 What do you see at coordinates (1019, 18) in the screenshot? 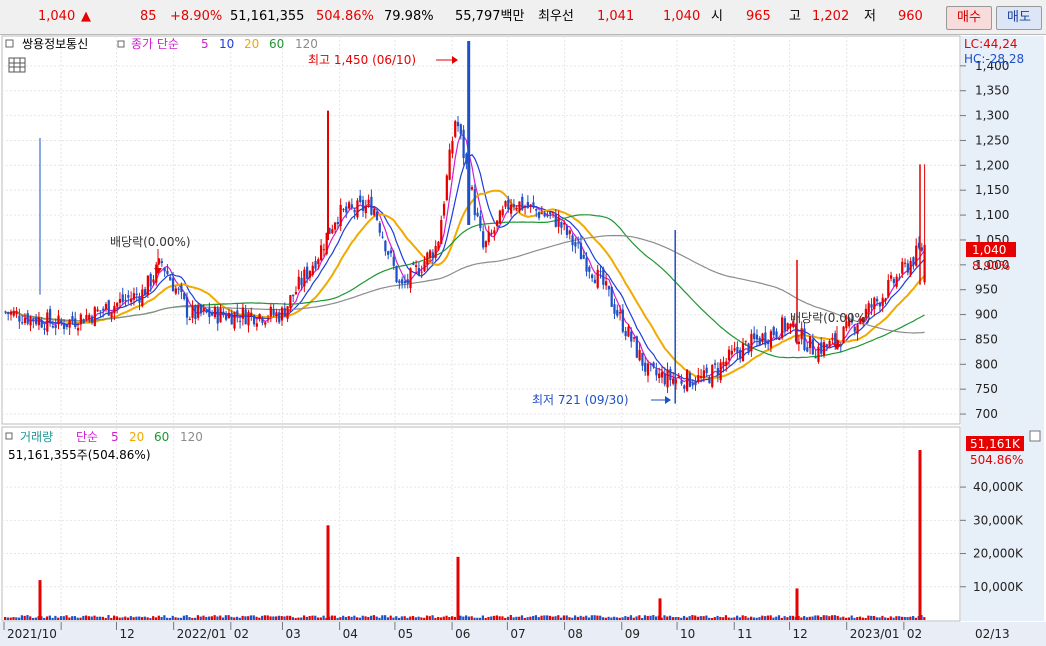
I see `sell-button: 매도` at bounding box center [1019, 18].